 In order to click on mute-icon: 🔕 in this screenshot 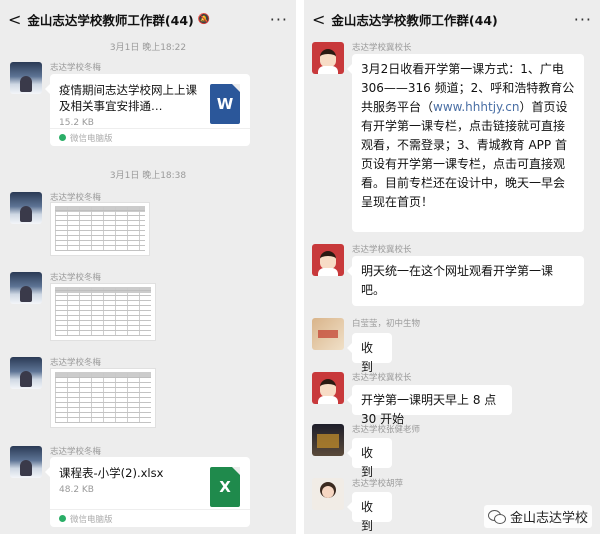, I will do `click(204, 19)`.